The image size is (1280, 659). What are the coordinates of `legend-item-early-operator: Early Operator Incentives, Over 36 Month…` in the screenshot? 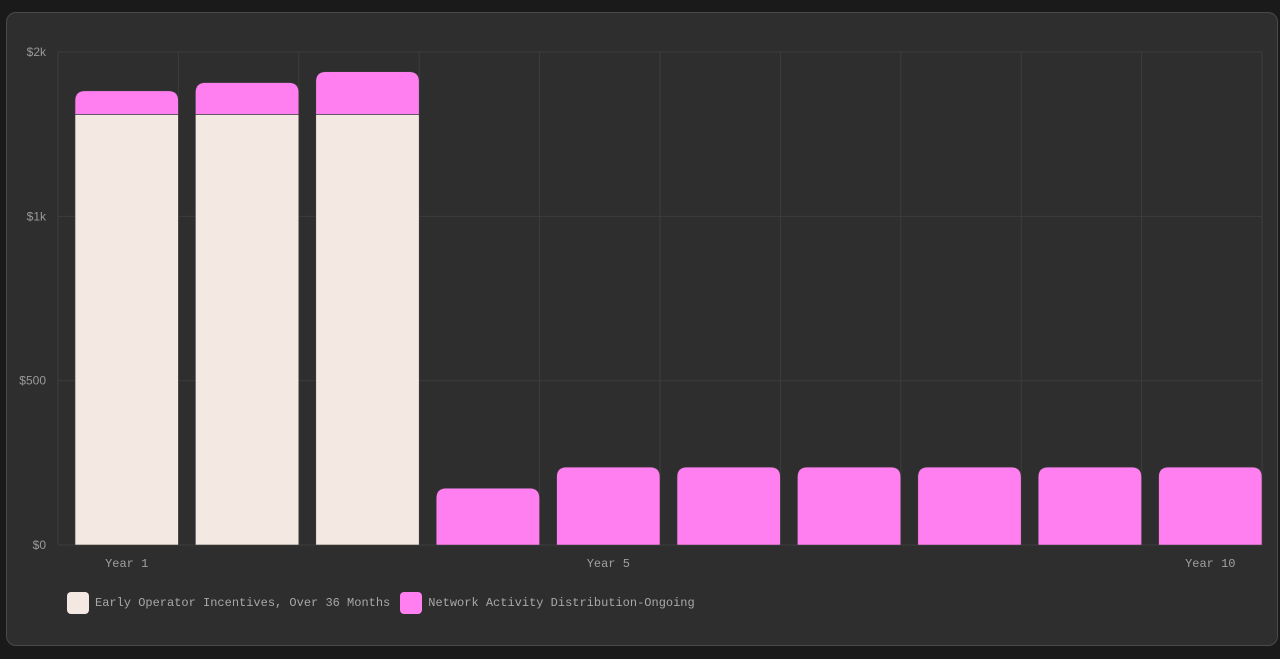 It's located at (228, 603).